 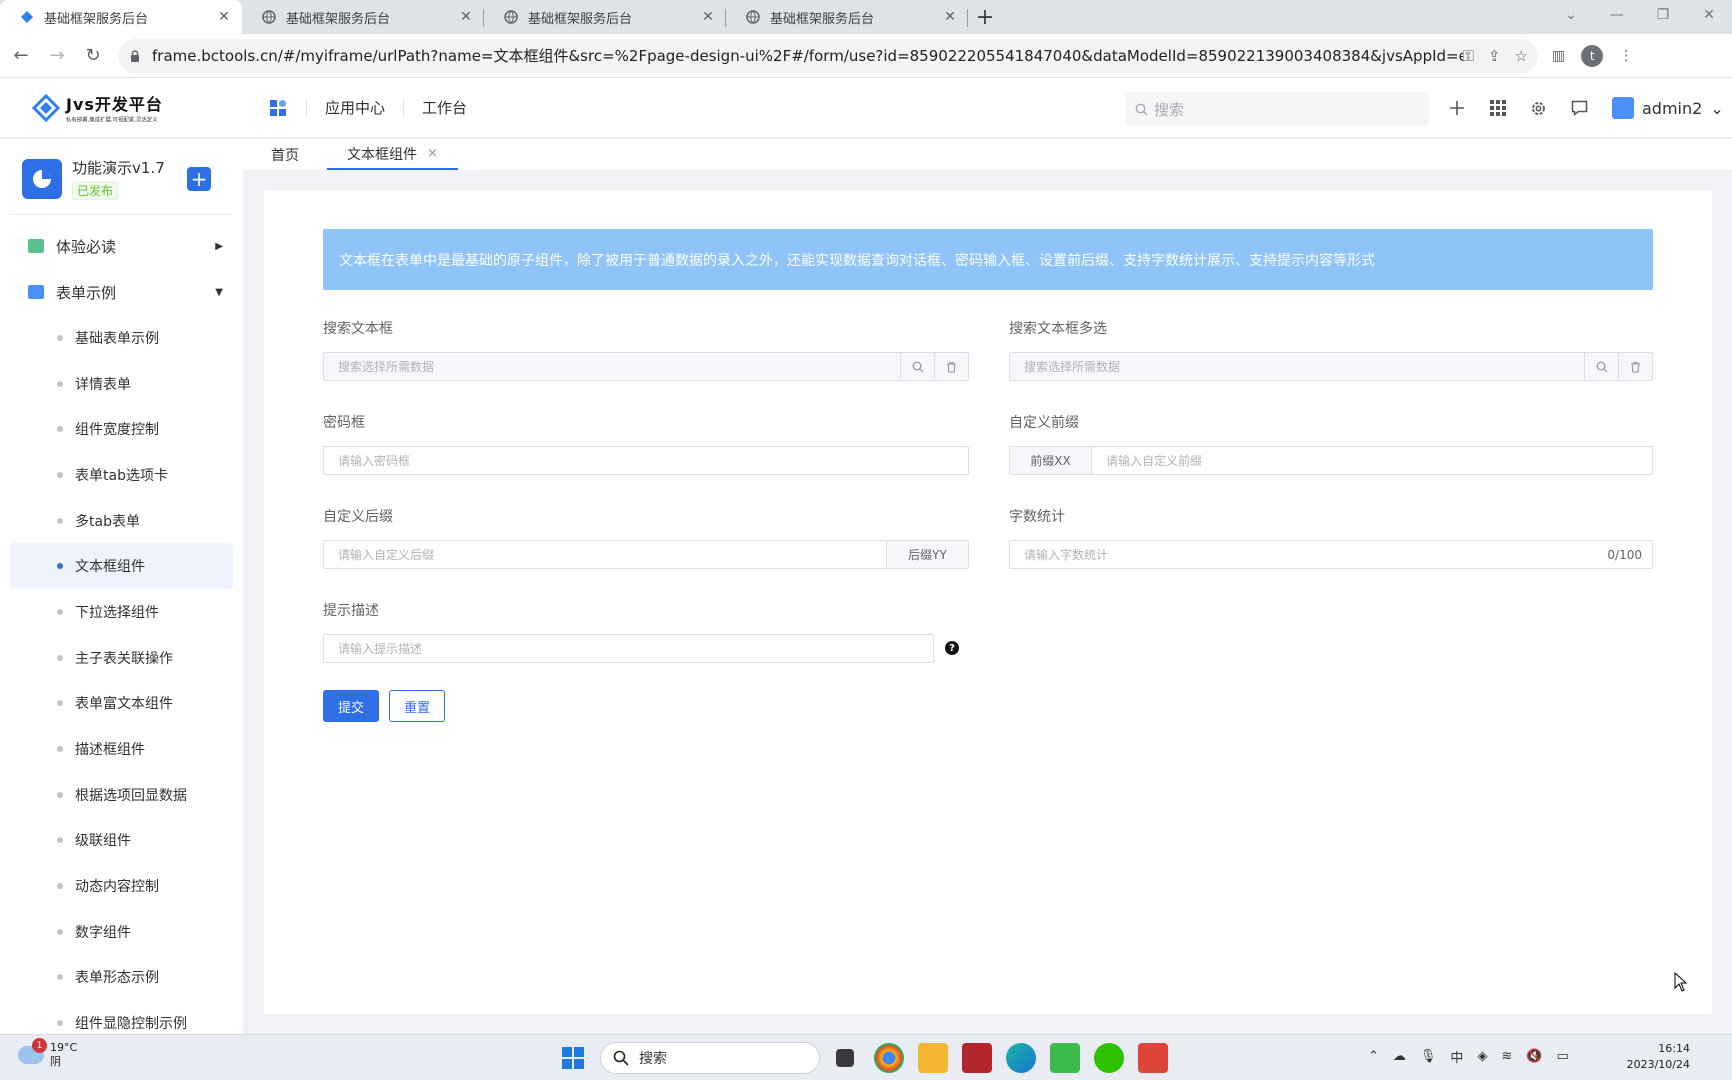 What do you see at coordinates (121, 612) in the screenshot?
I see `sidebar-item: 下拉选择组件` at bounding box center [121, 612].